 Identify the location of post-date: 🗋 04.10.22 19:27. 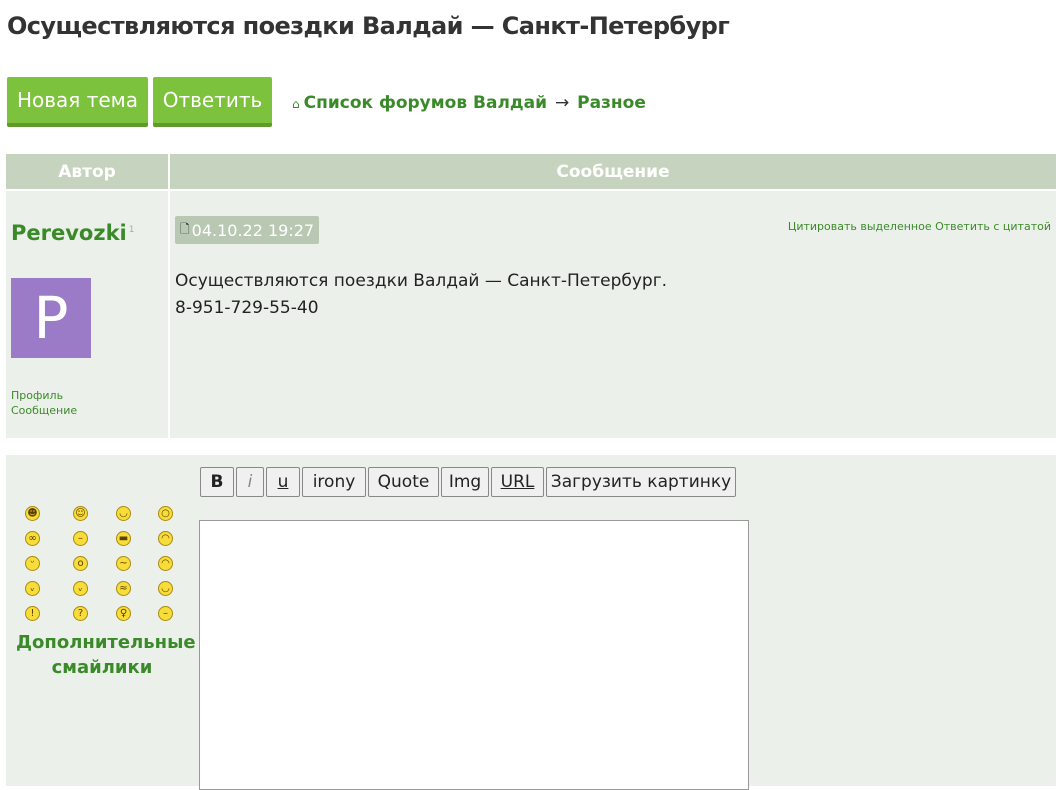
(247, 230).